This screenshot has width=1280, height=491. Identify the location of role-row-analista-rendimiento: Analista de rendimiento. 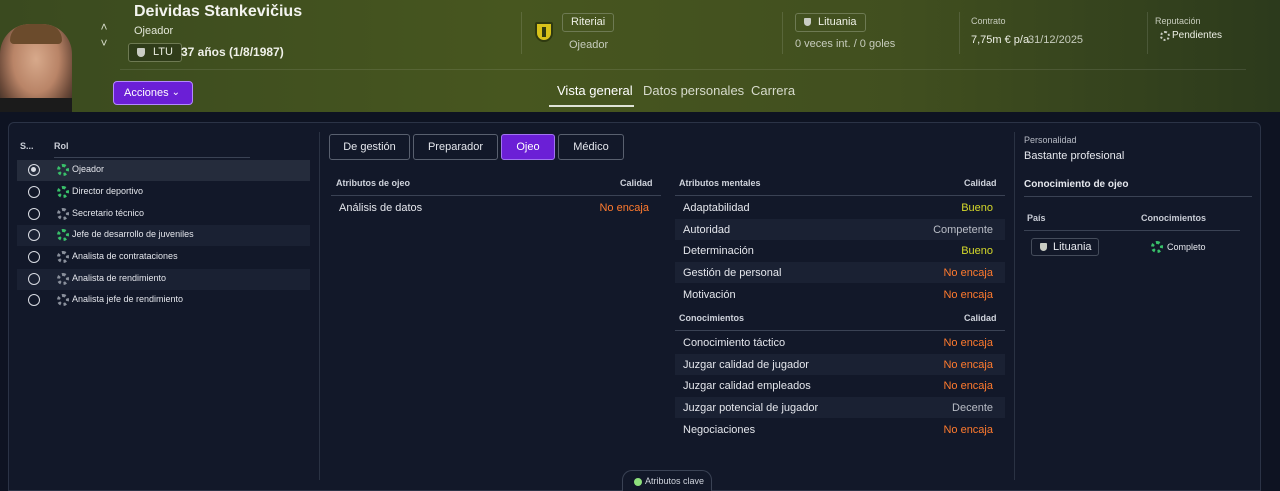
(163, 279).